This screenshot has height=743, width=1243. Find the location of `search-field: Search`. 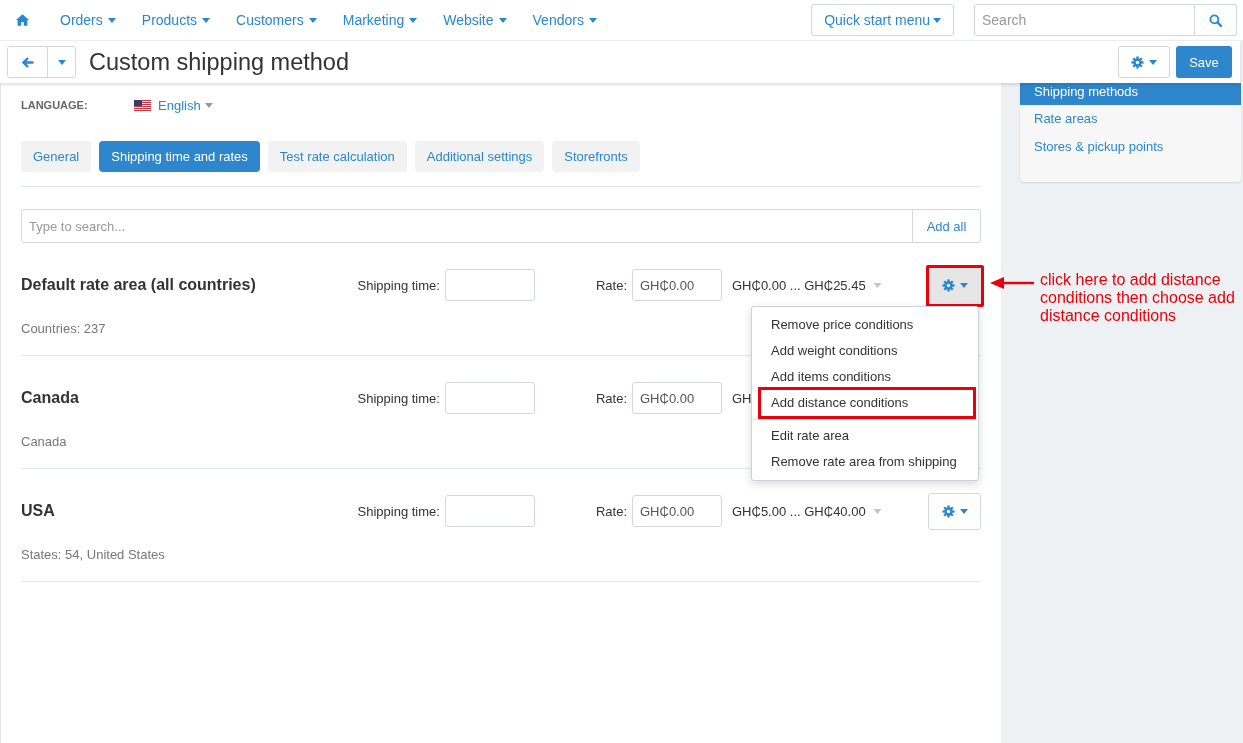

search-field: Search is located at coordinates (1084, 20).